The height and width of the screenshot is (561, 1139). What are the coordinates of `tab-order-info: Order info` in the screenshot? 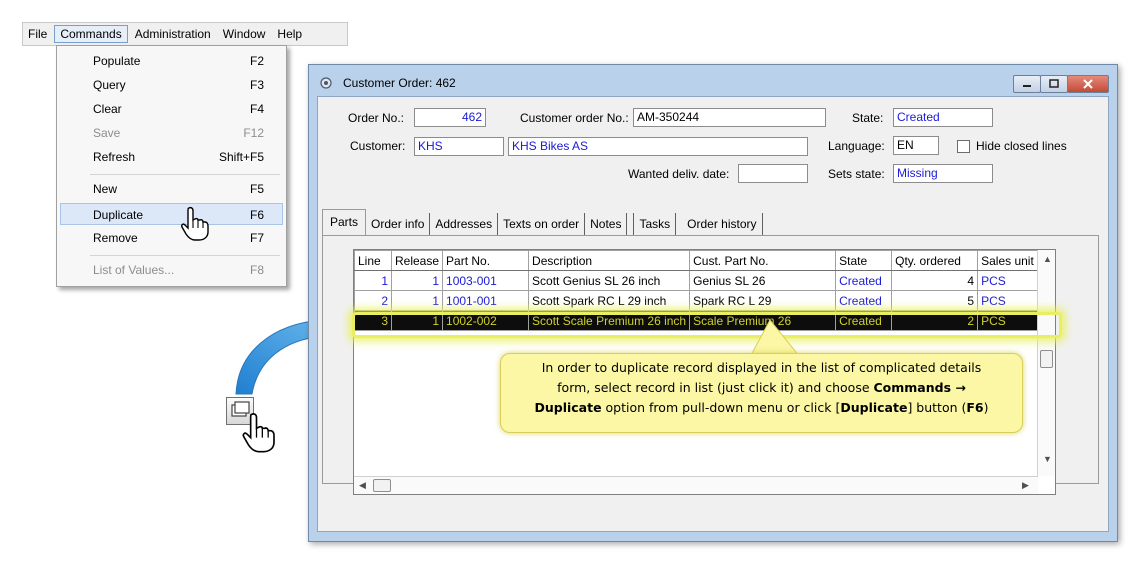 It's located at (398, 224).